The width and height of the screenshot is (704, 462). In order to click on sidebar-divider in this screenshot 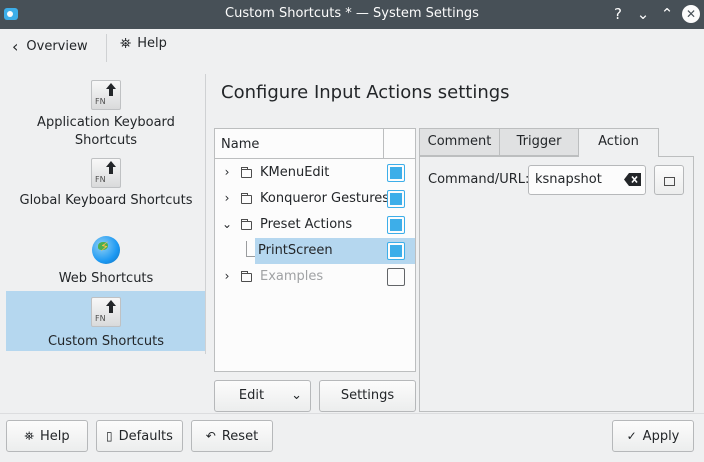, I will do `click(205, 214)`.